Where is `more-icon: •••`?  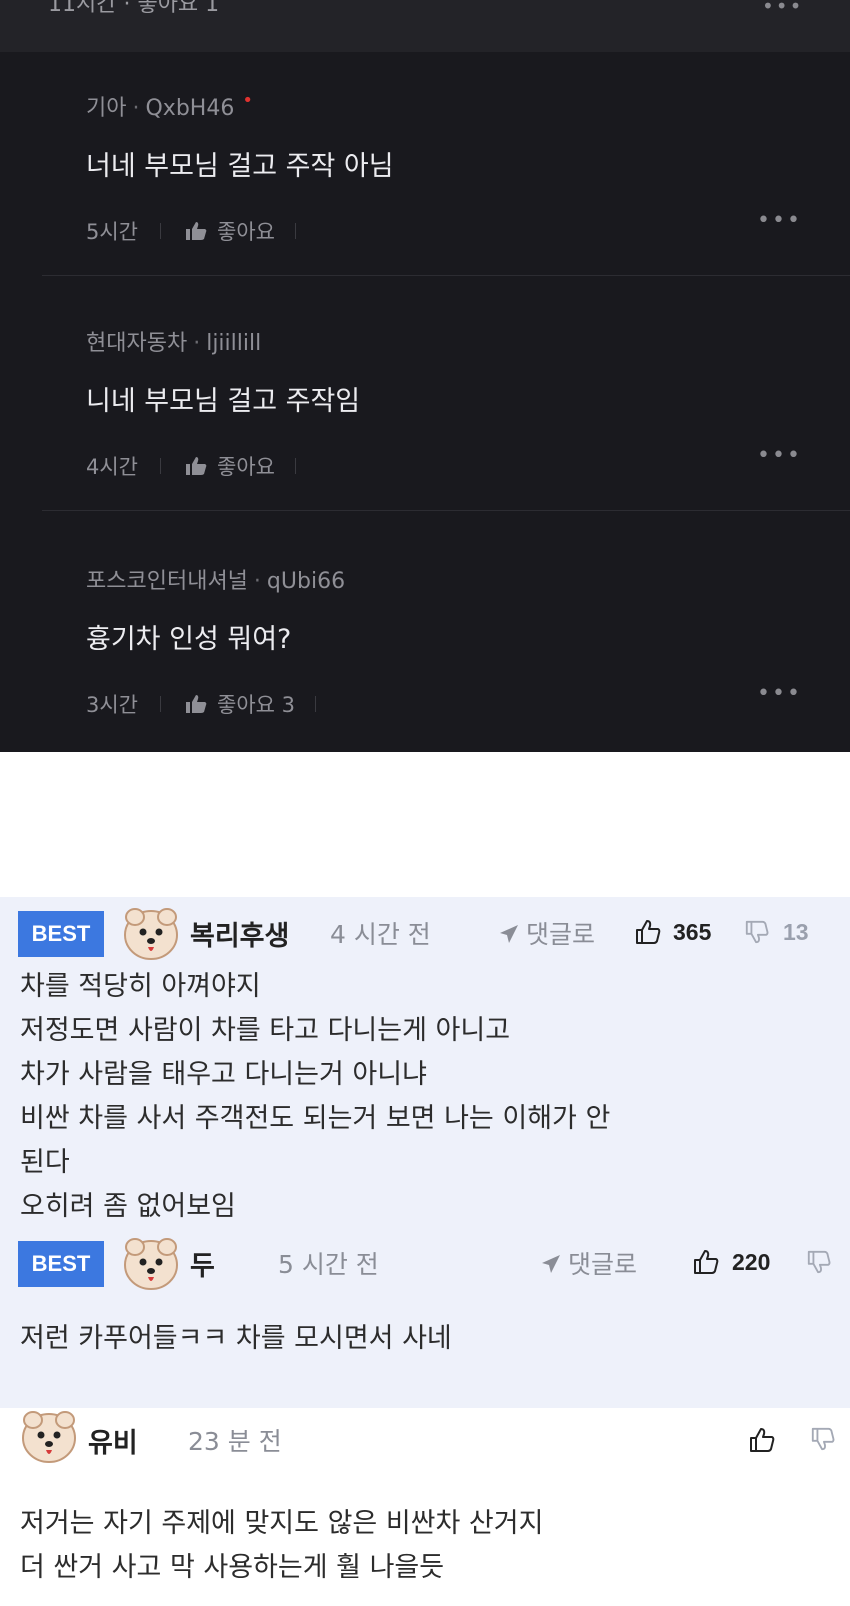 more-icon: ••• is located at coordinates (782, 9).